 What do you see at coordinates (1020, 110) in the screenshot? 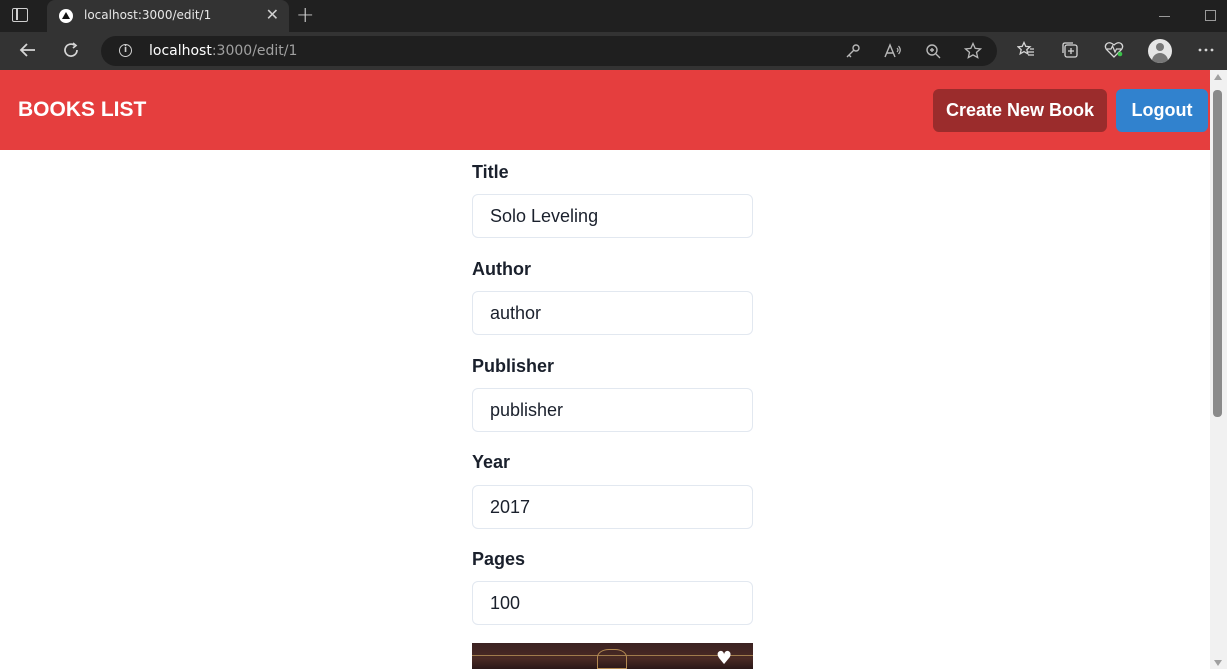
I see `create-new-book-button: Create New Book` at bounding box center [1020, 110].